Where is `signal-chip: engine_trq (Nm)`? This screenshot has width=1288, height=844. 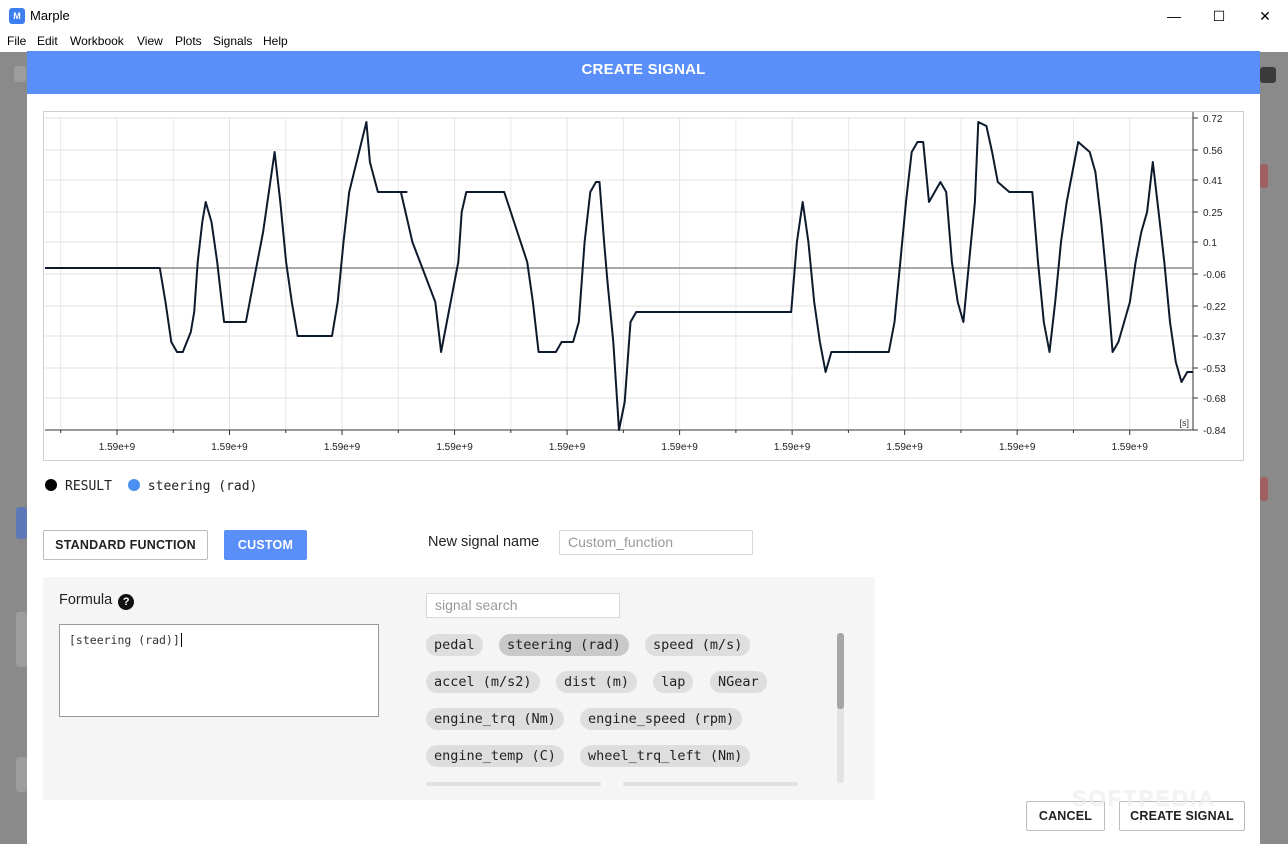 signal-chip: engine_trq (Nm) is located at coordinates (495, 719).